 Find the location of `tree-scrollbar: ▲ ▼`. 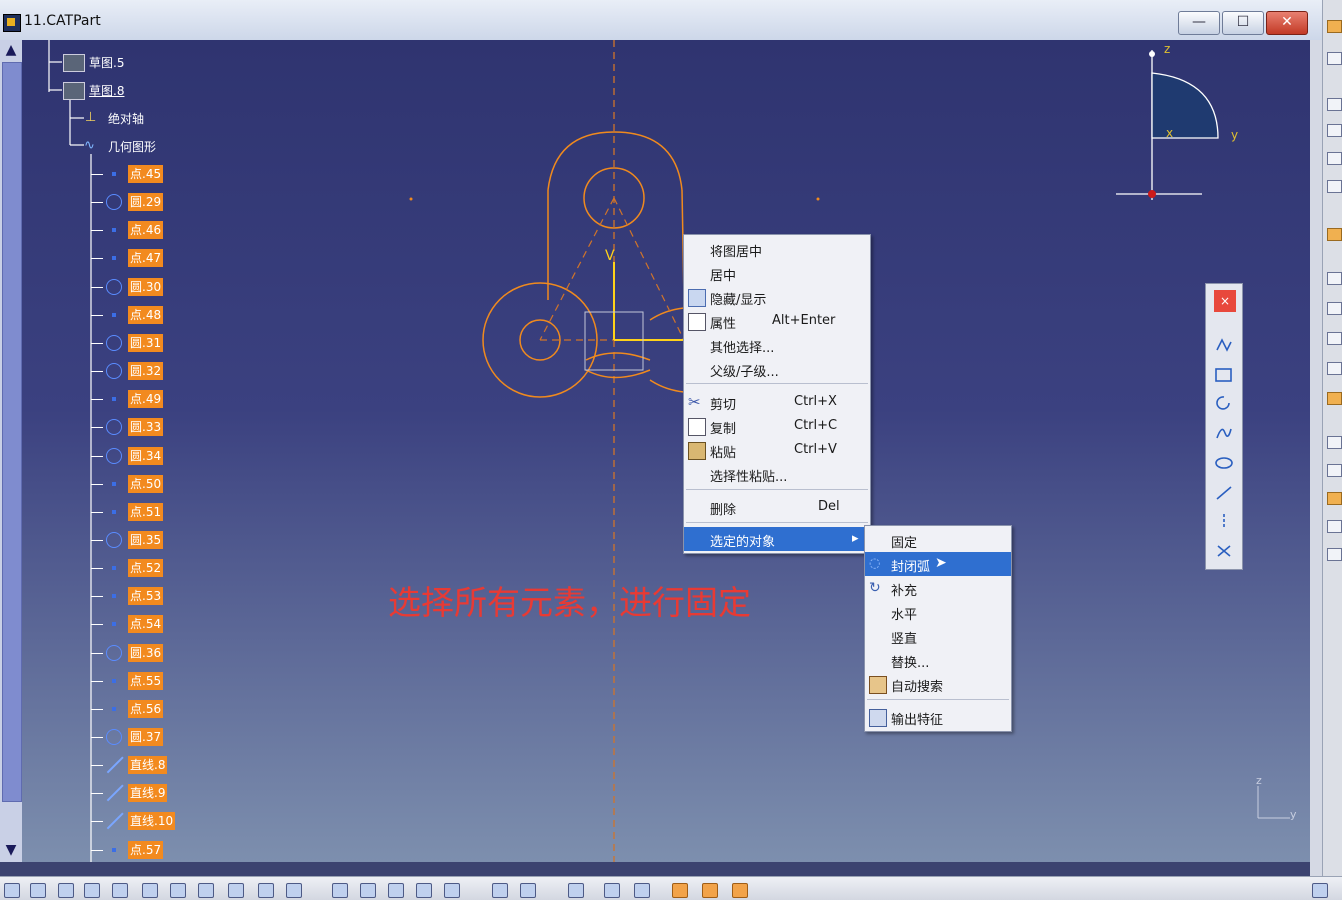

tree-scrollbar: ▲ ▼ is located at coordinates (11, 451).